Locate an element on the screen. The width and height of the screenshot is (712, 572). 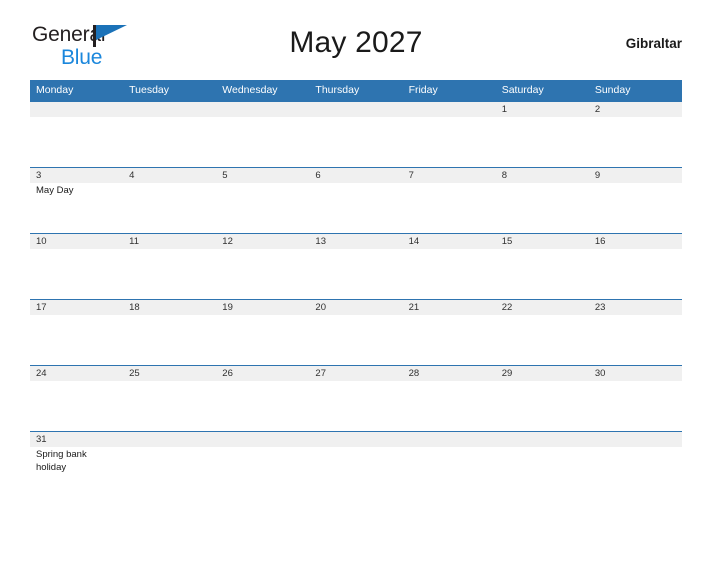
day-number: 31 is located at coordinates (77, 439).